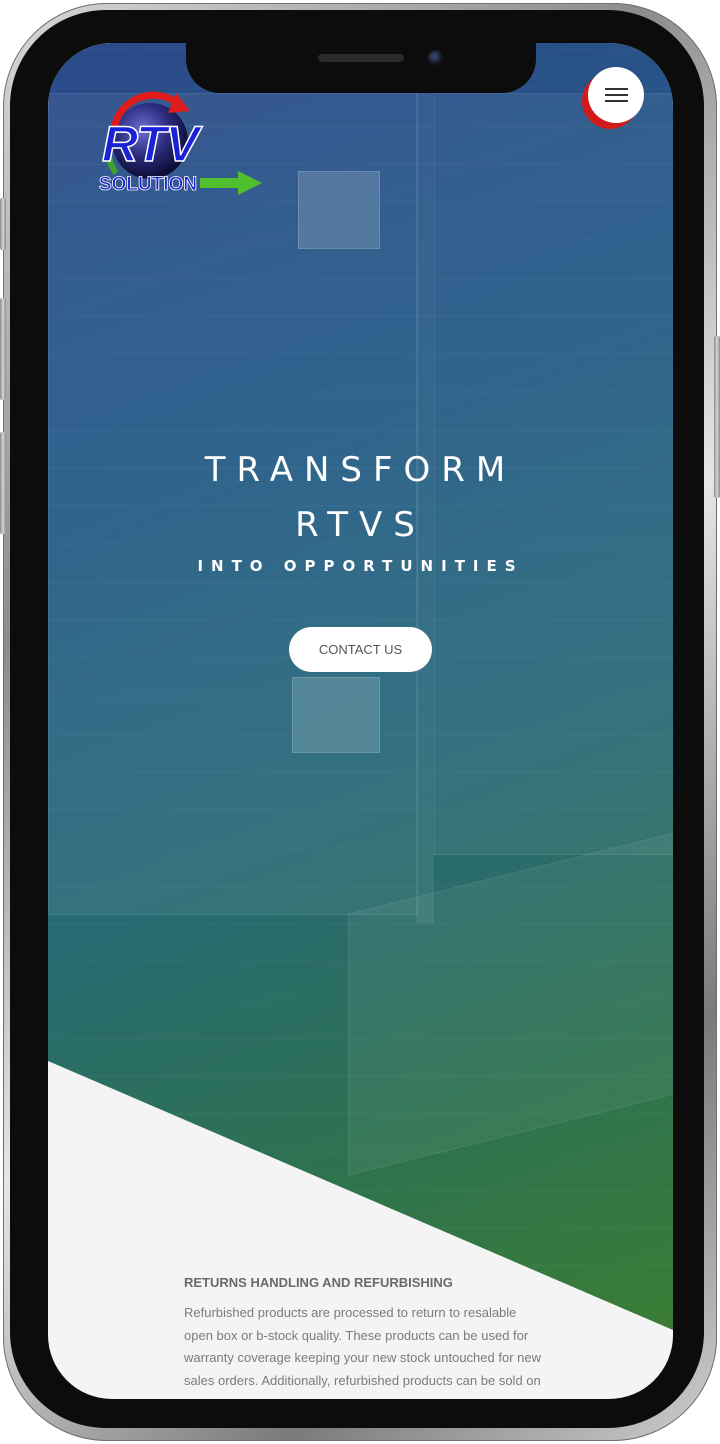 Image resolution: width=720 pixels, height=1444 pixels. What do you see at coordinates (318, 1282) in the screenshot?
I see `section-heading: RETURNS HANDLING AND REFURBISHING` at bounding box center [318, 1282].